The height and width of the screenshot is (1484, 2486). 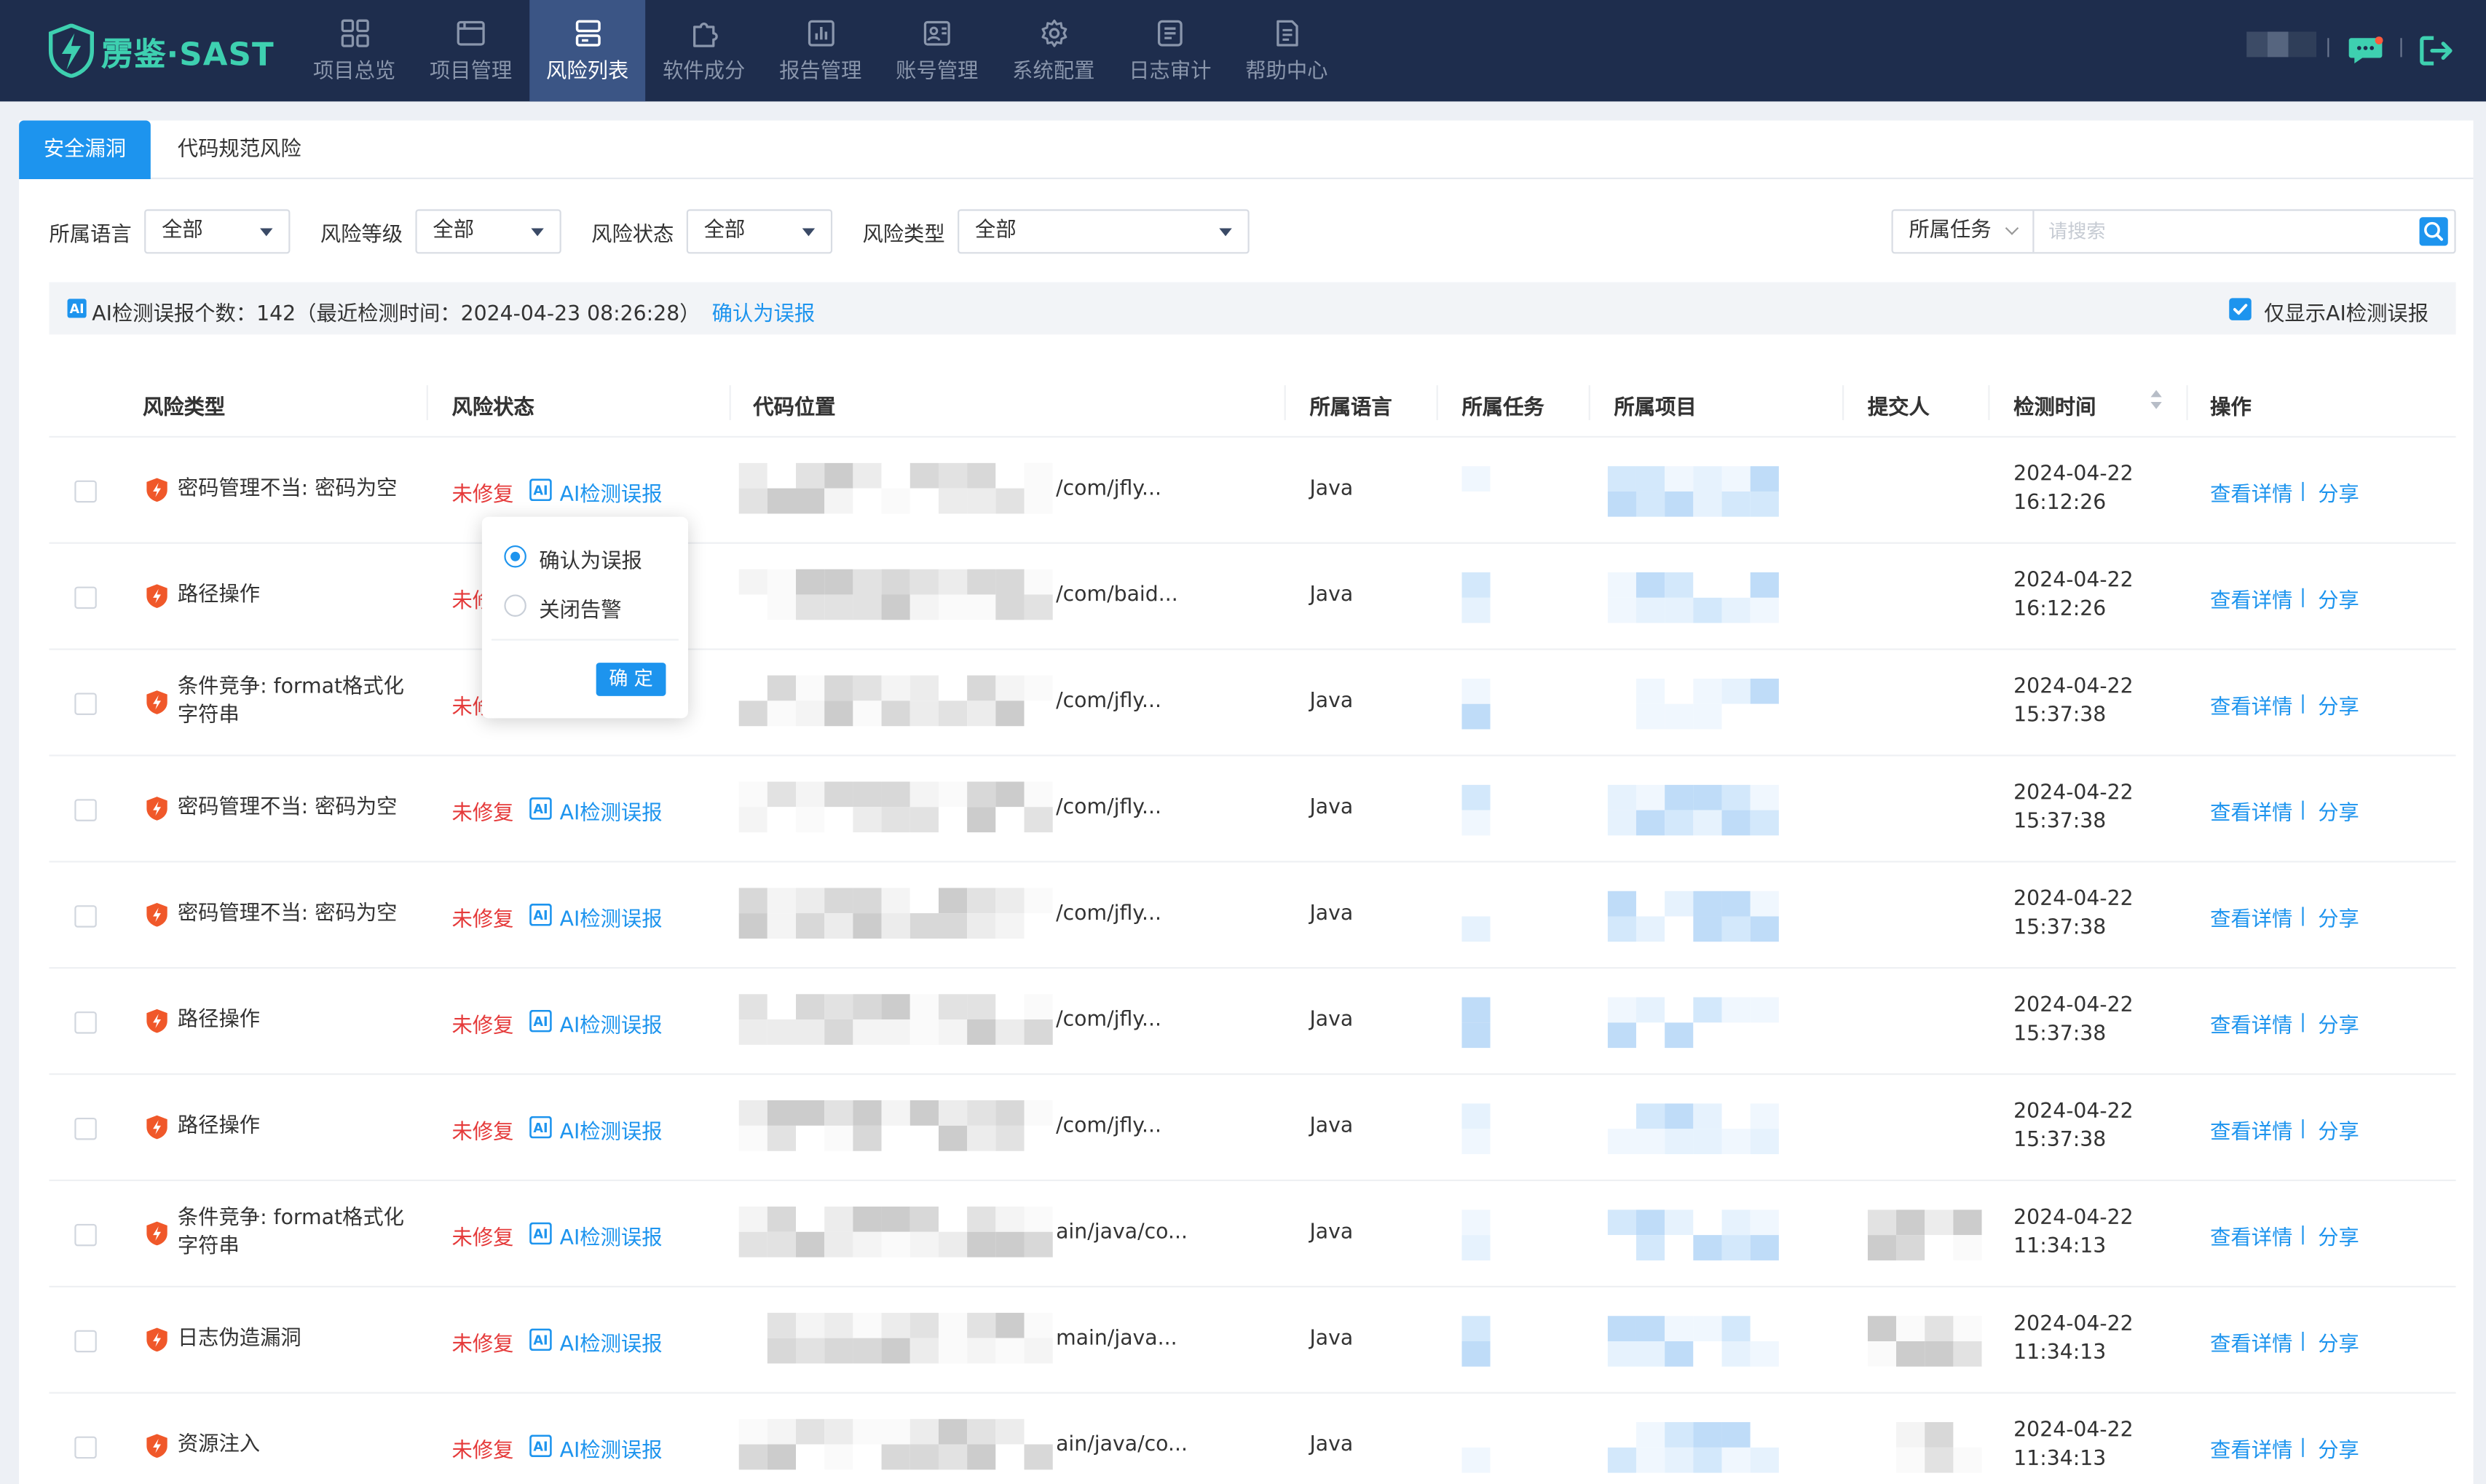 I want to click on nav-item-label: 账号管理, so click(x=937, y=72).